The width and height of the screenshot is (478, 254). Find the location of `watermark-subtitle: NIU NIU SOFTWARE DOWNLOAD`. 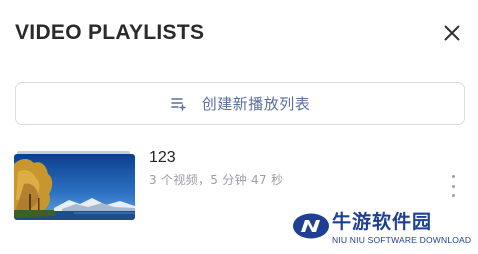

watermark-subtitle: NIU NIU SOFTWARE DOWNLOAD is located at coordinates (402, 240).